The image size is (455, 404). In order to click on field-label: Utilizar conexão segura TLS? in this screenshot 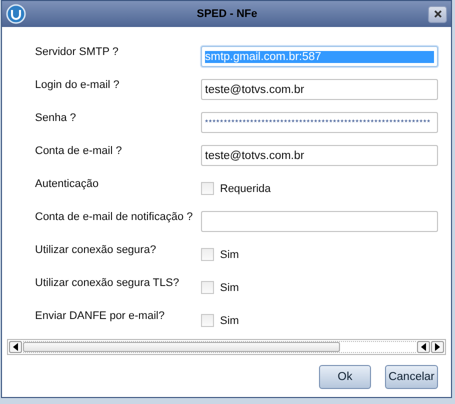, I will do `click(107, 282)`.